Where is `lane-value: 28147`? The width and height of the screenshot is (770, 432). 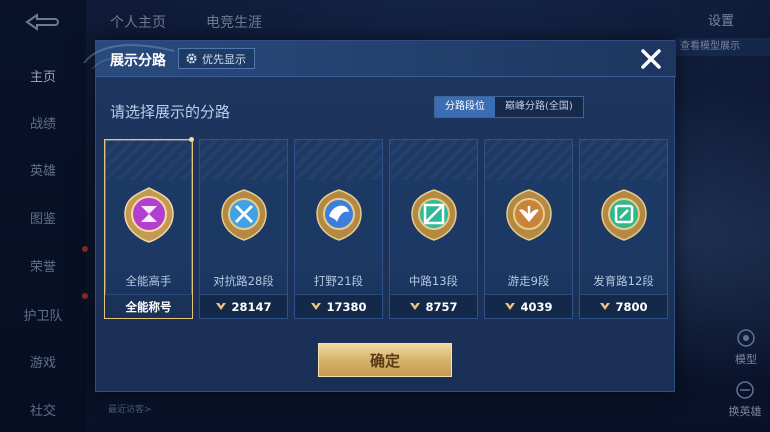
lane-value: 28147 is located at coordinates (251, 306).